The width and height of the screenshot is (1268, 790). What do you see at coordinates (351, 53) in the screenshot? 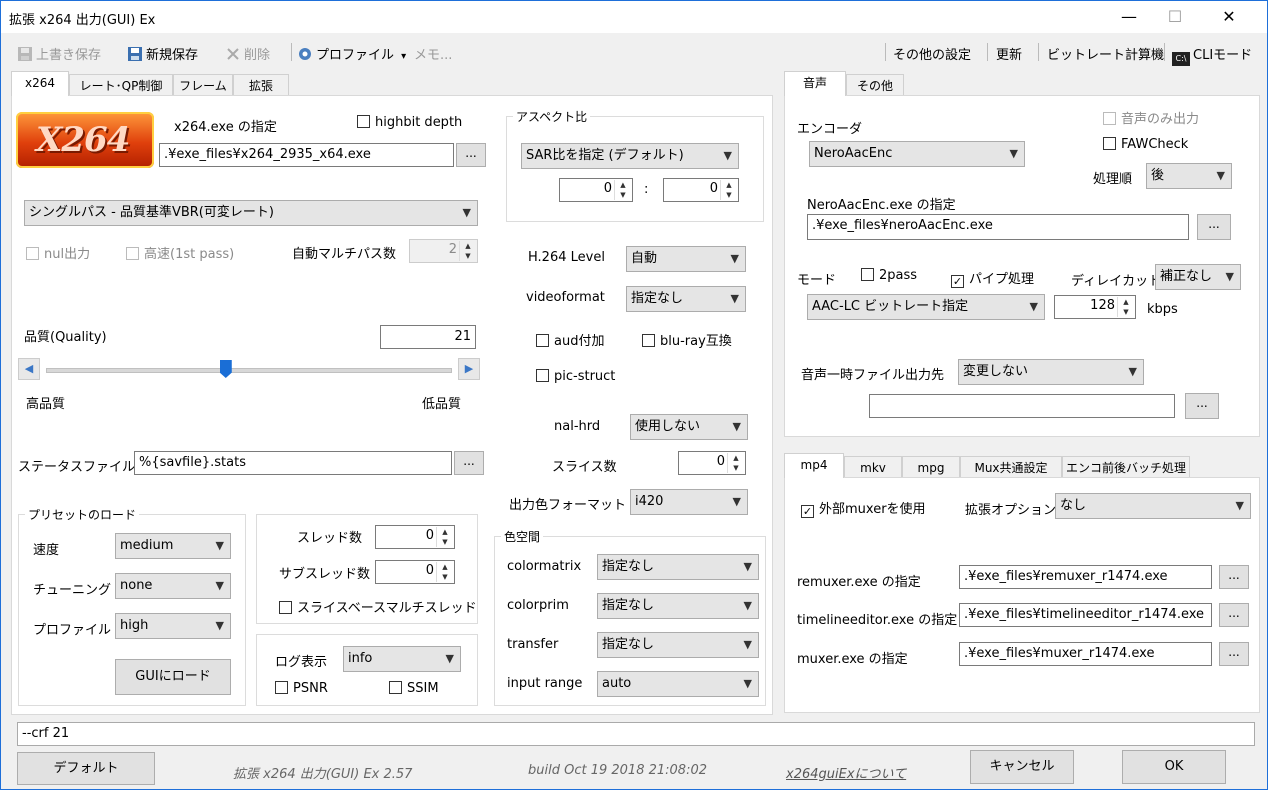
I see `profile-dropdown-button: プロファイル ▾` at bounding box center [351, 53].